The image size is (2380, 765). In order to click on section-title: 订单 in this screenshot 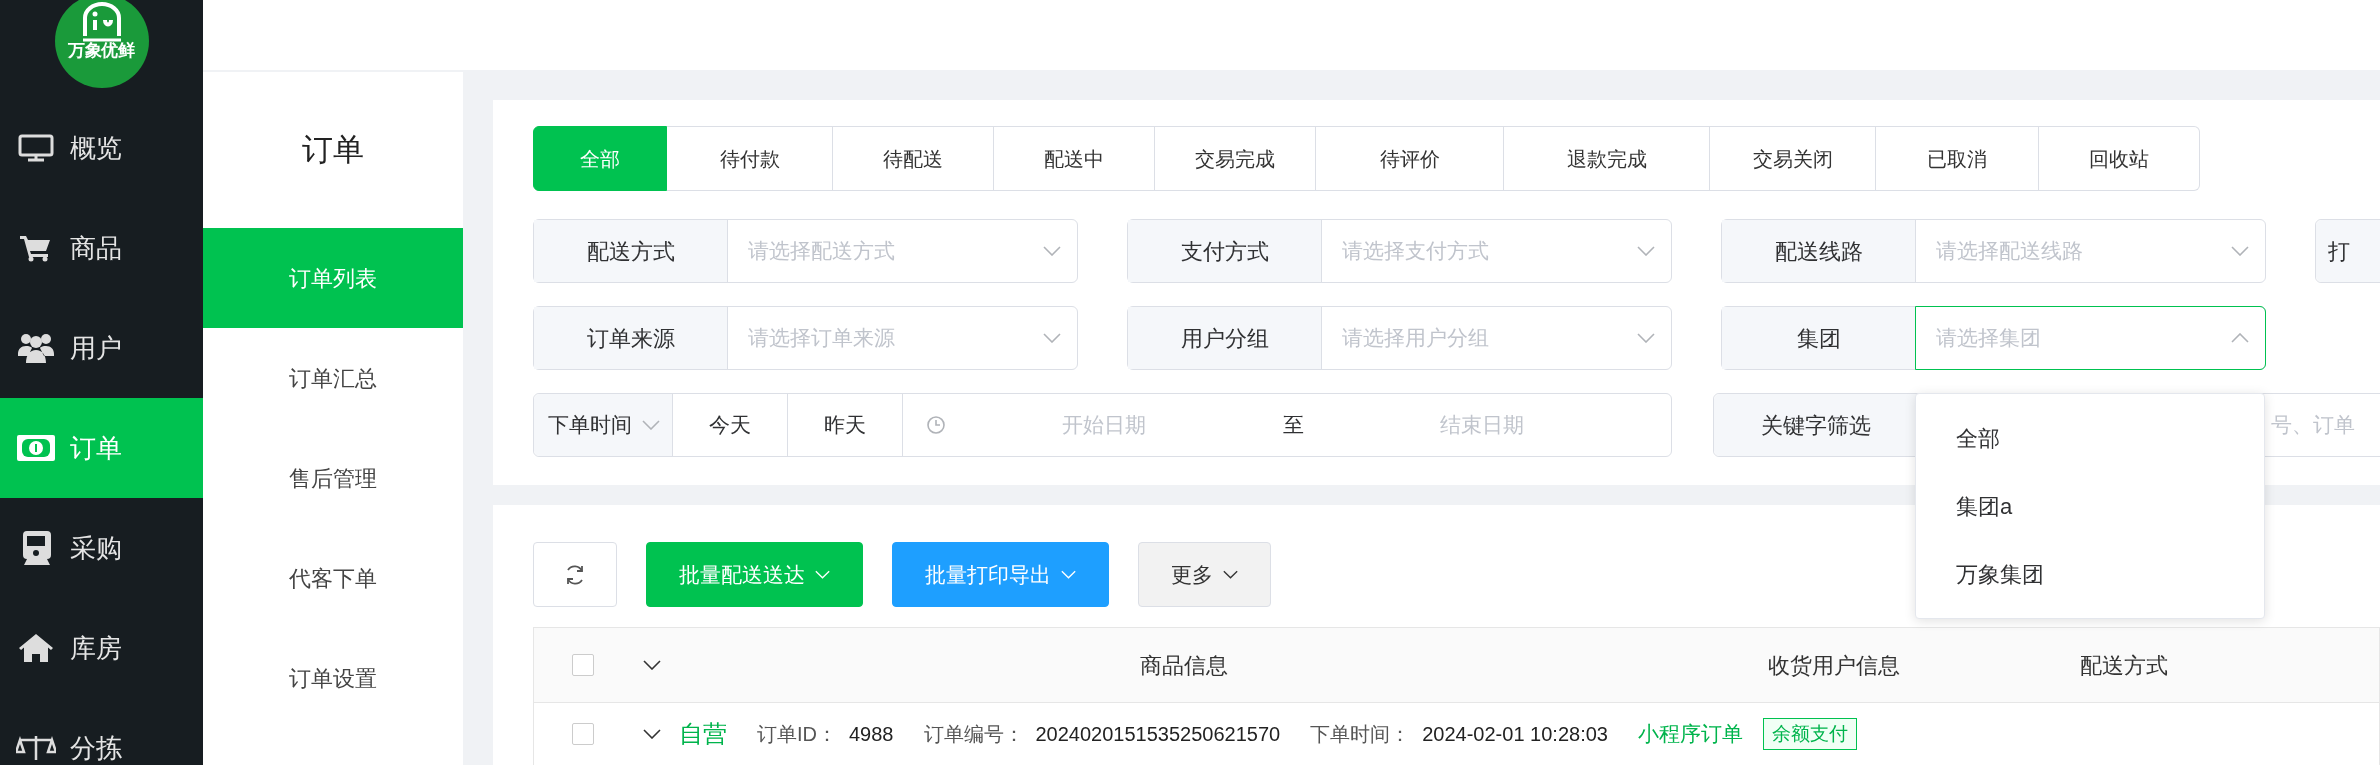, I will do `click(333, 149)`.